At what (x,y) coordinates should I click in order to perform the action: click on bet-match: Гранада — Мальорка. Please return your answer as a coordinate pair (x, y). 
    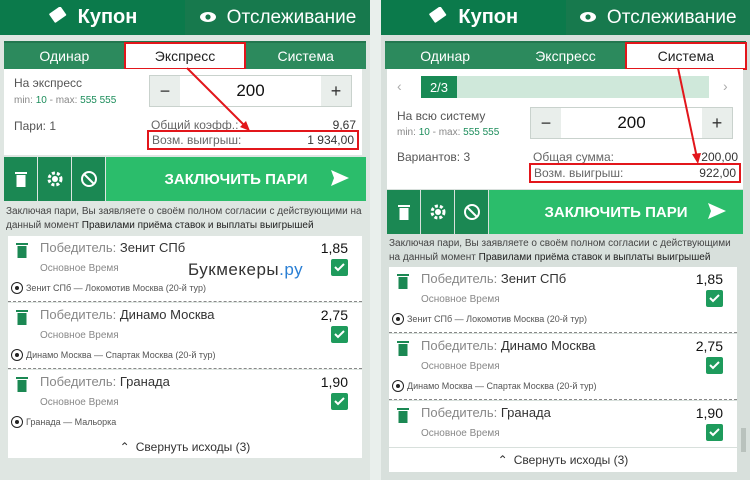
    Looking at the image, I should click on (71, 422).